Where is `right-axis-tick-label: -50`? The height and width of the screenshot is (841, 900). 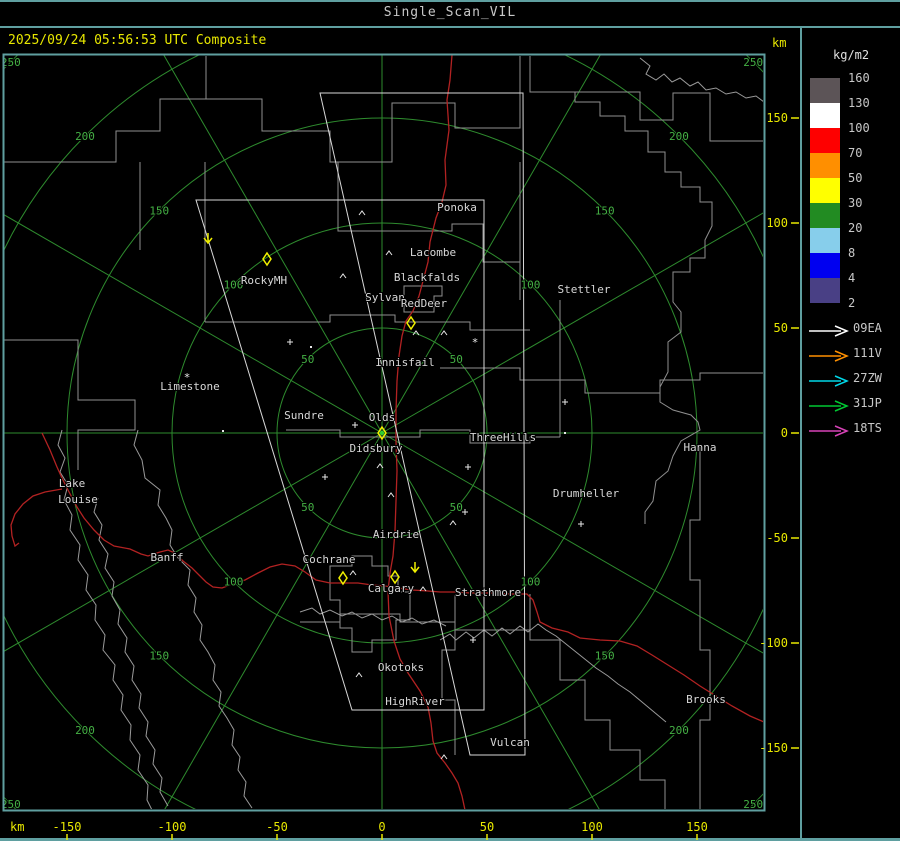
right-axis-tick-label: -50 is located at coordinates (777, 538).